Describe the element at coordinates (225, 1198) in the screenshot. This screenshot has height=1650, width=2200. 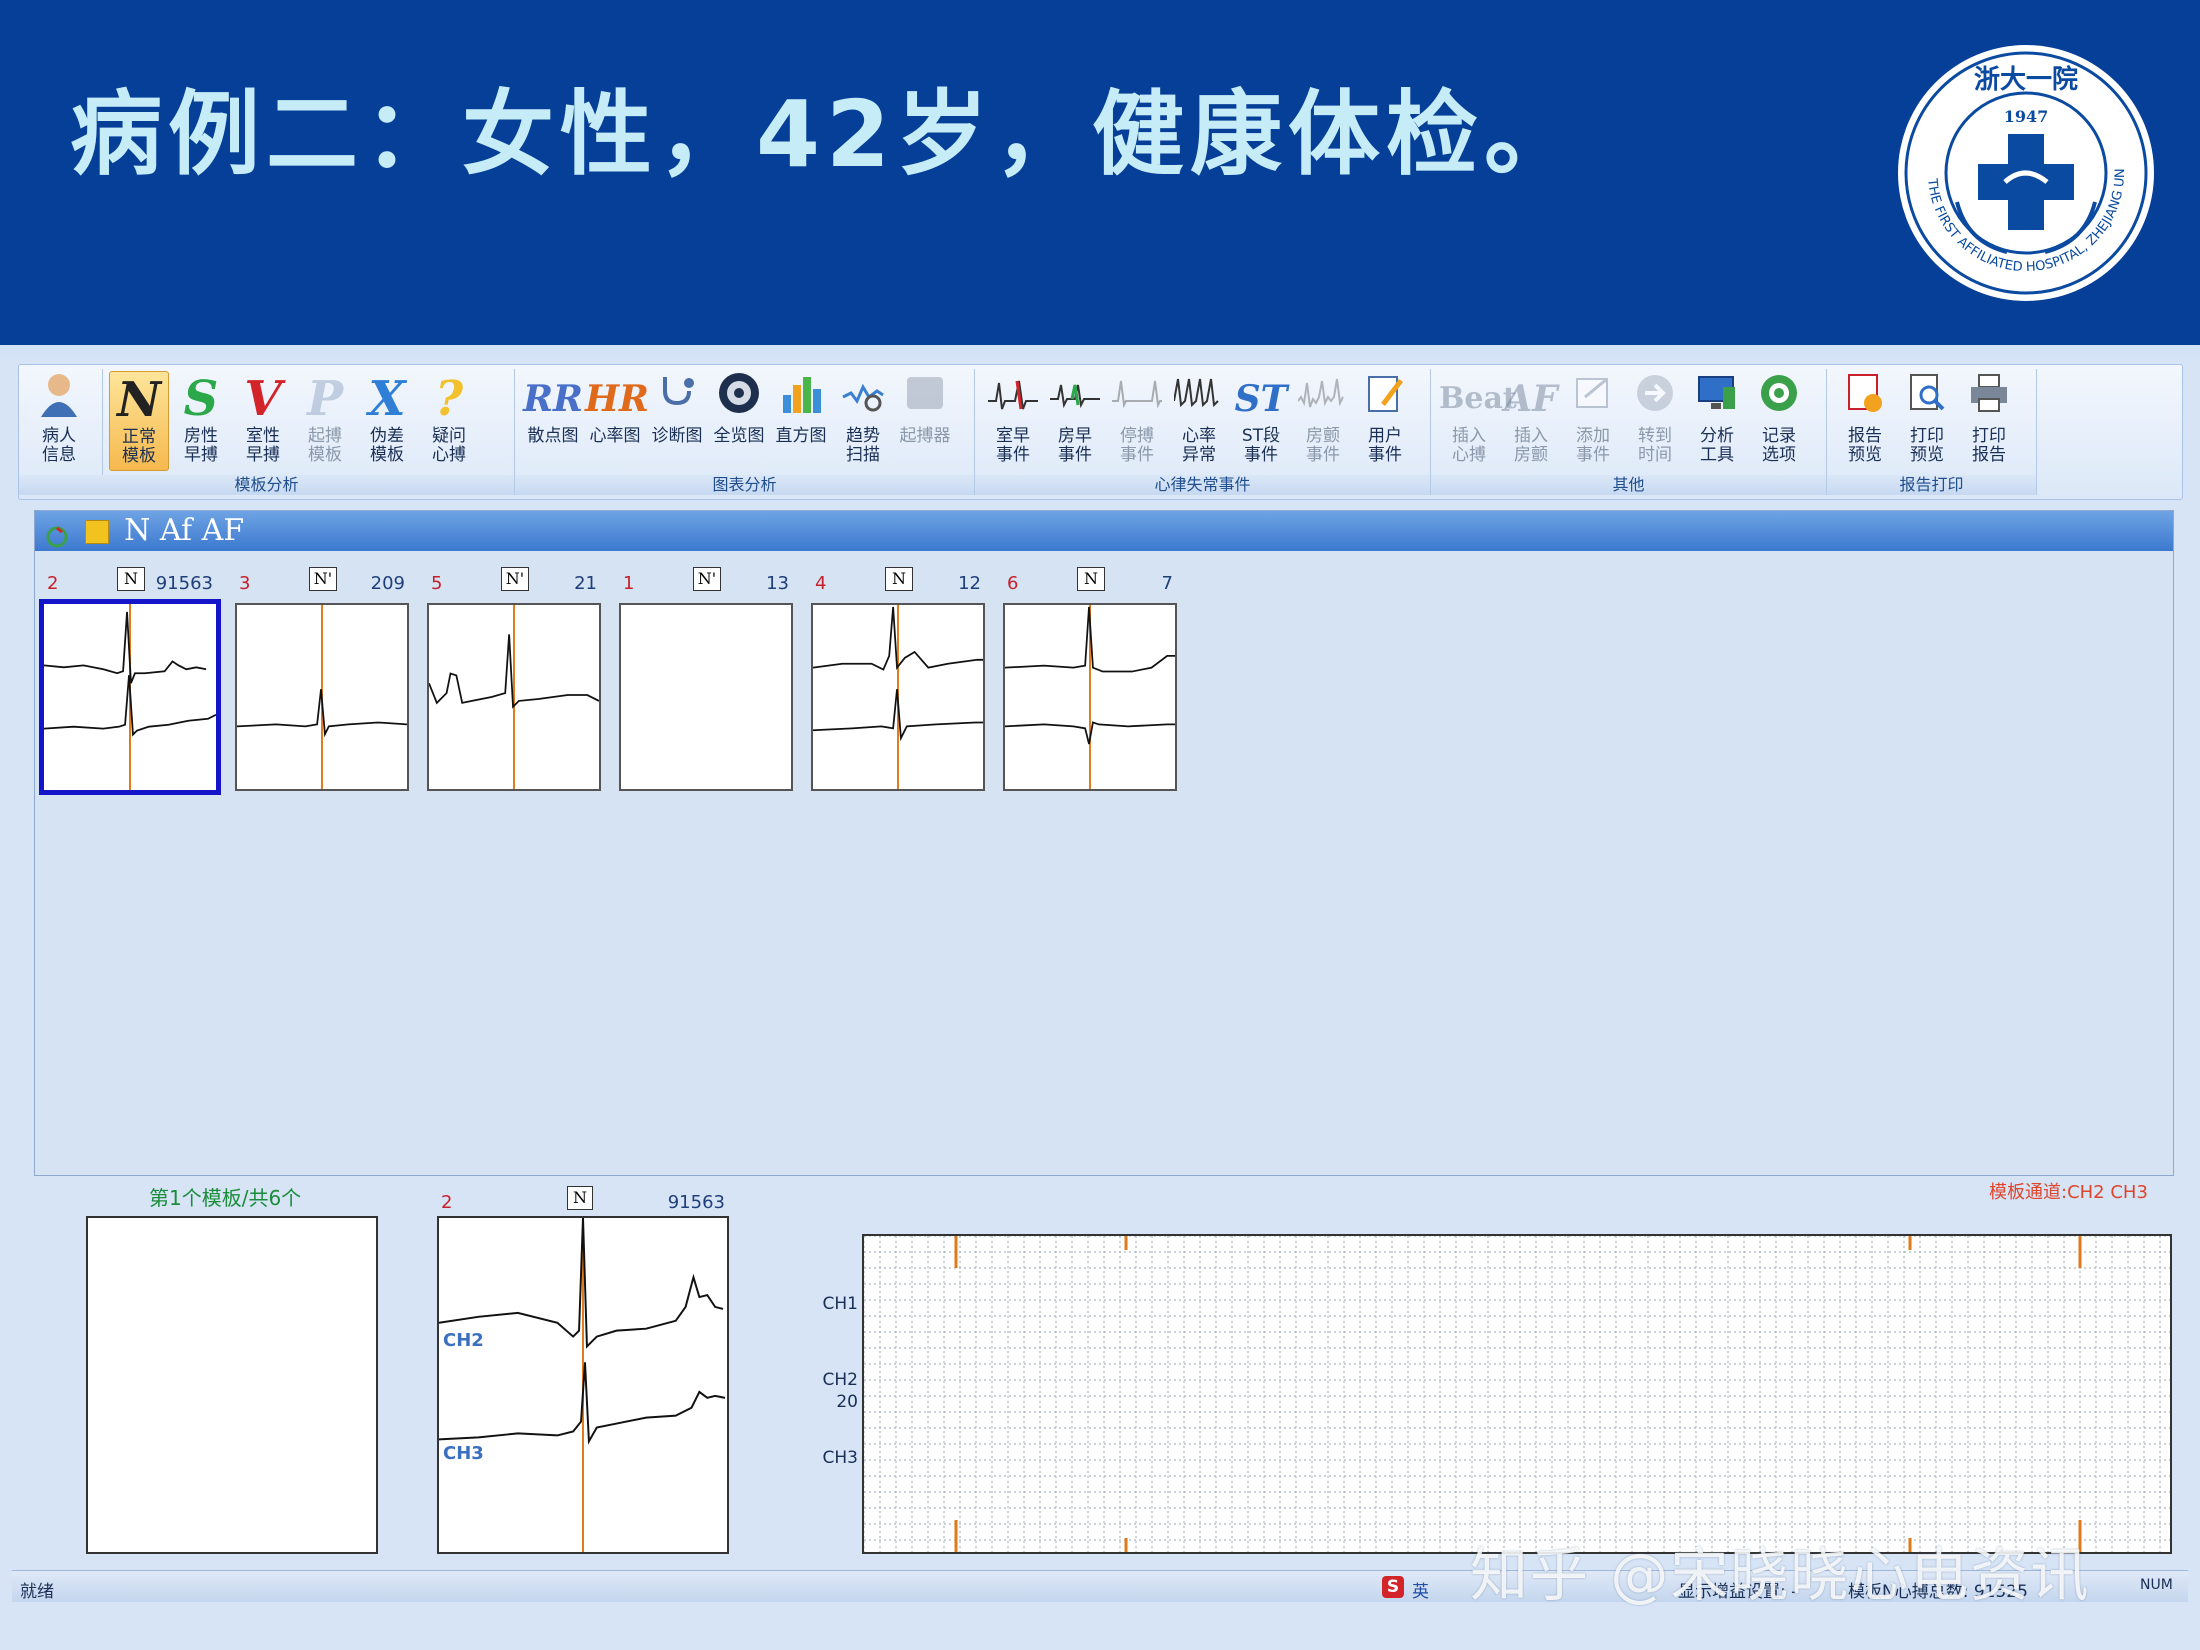
I see `template-position-caption: 第1个模板/共6个` at that location.